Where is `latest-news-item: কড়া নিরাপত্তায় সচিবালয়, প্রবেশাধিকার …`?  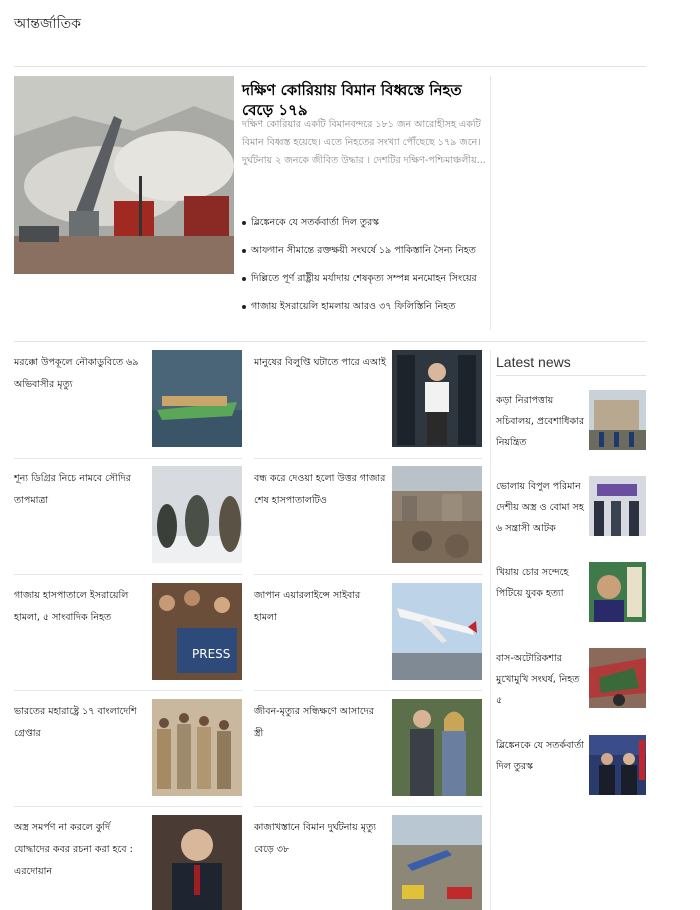
latest-news-item: কড়া নিরাপত্তায় সচিবালয়, প্রবেশাধিকার … is located at coordinates (571, 420).